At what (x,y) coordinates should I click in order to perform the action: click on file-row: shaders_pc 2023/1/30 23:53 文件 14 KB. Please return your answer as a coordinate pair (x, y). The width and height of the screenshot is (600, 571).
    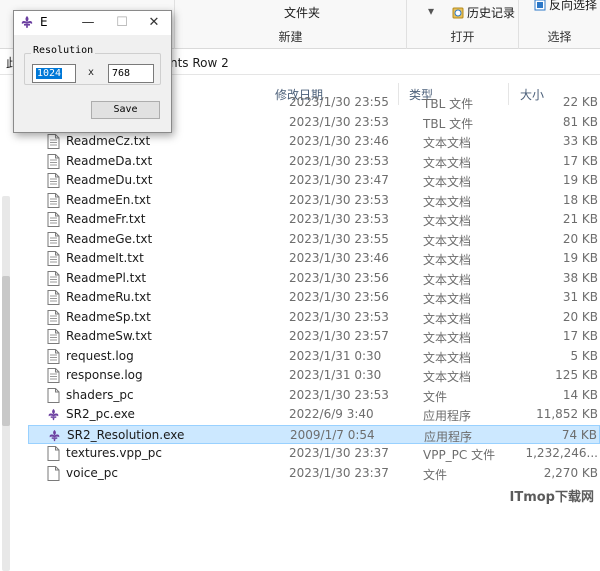
    Looking at the image, I should click on (314, 396).